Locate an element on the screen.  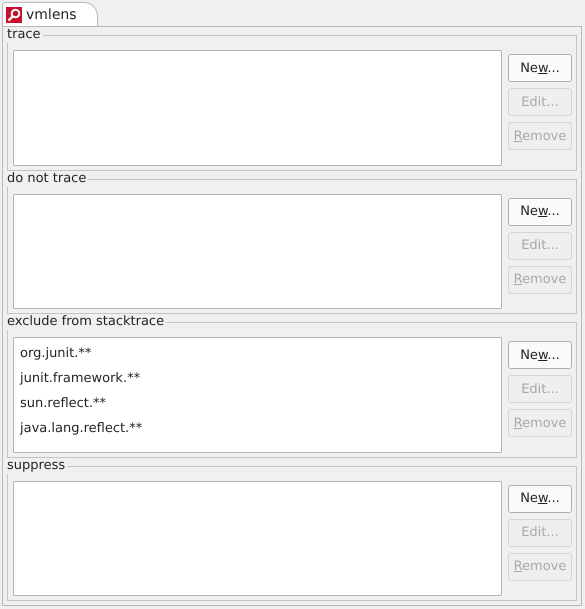
list-item: junit.framework.** is located at coordinates (257, 378).